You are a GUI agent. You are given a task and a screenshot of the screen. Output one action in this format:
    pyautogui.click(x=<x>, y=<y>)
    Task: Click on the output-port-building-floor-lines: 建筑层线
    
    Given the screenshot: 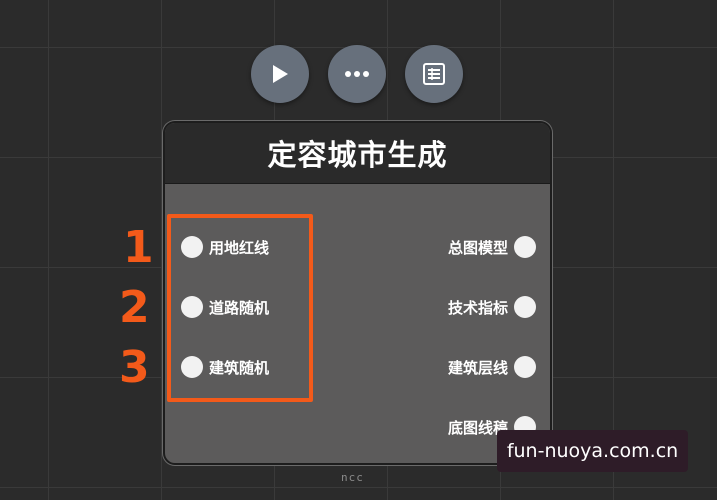 What is the action you would take?
    pyautogui.click(x=492, y=367)
    